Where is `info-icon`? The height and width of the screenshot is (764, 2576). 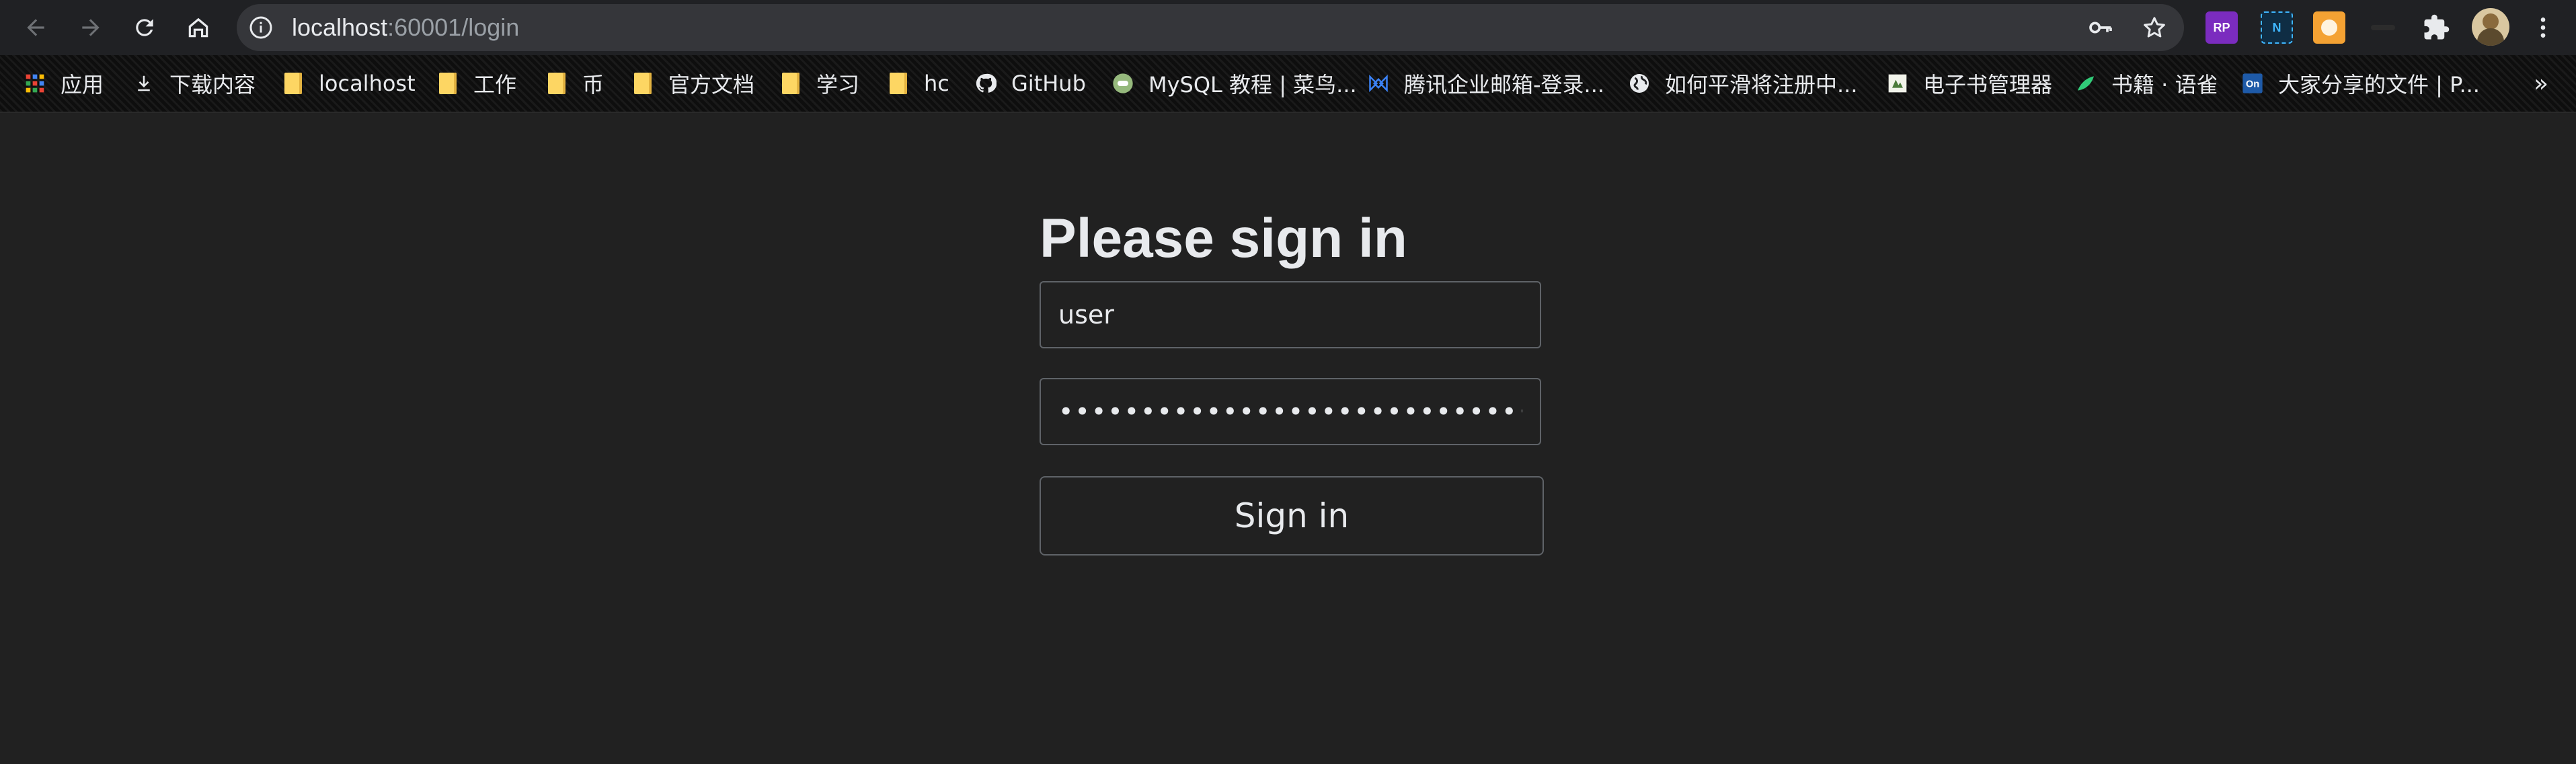
info-icon is located at coordinates (261, 27).